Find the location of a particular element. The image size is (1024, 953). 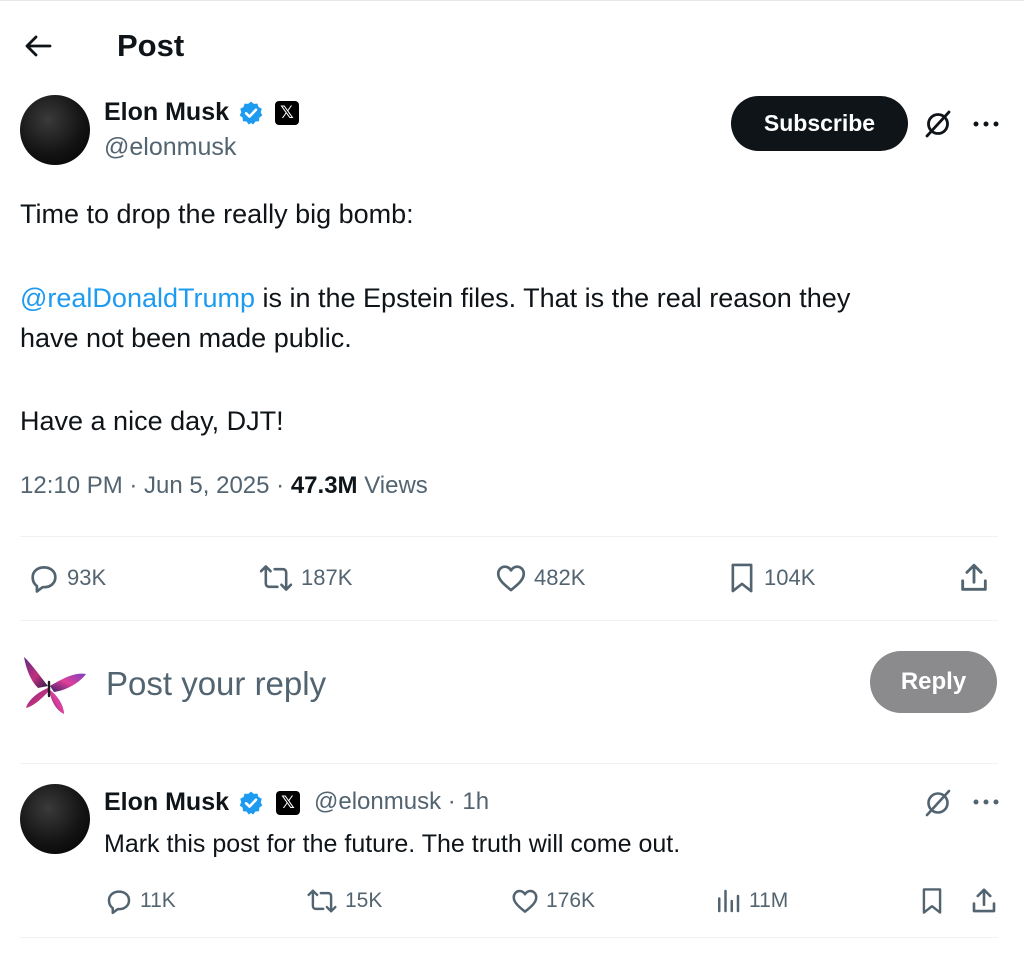

back-arrow-icon is located at coordinates (38, 46).